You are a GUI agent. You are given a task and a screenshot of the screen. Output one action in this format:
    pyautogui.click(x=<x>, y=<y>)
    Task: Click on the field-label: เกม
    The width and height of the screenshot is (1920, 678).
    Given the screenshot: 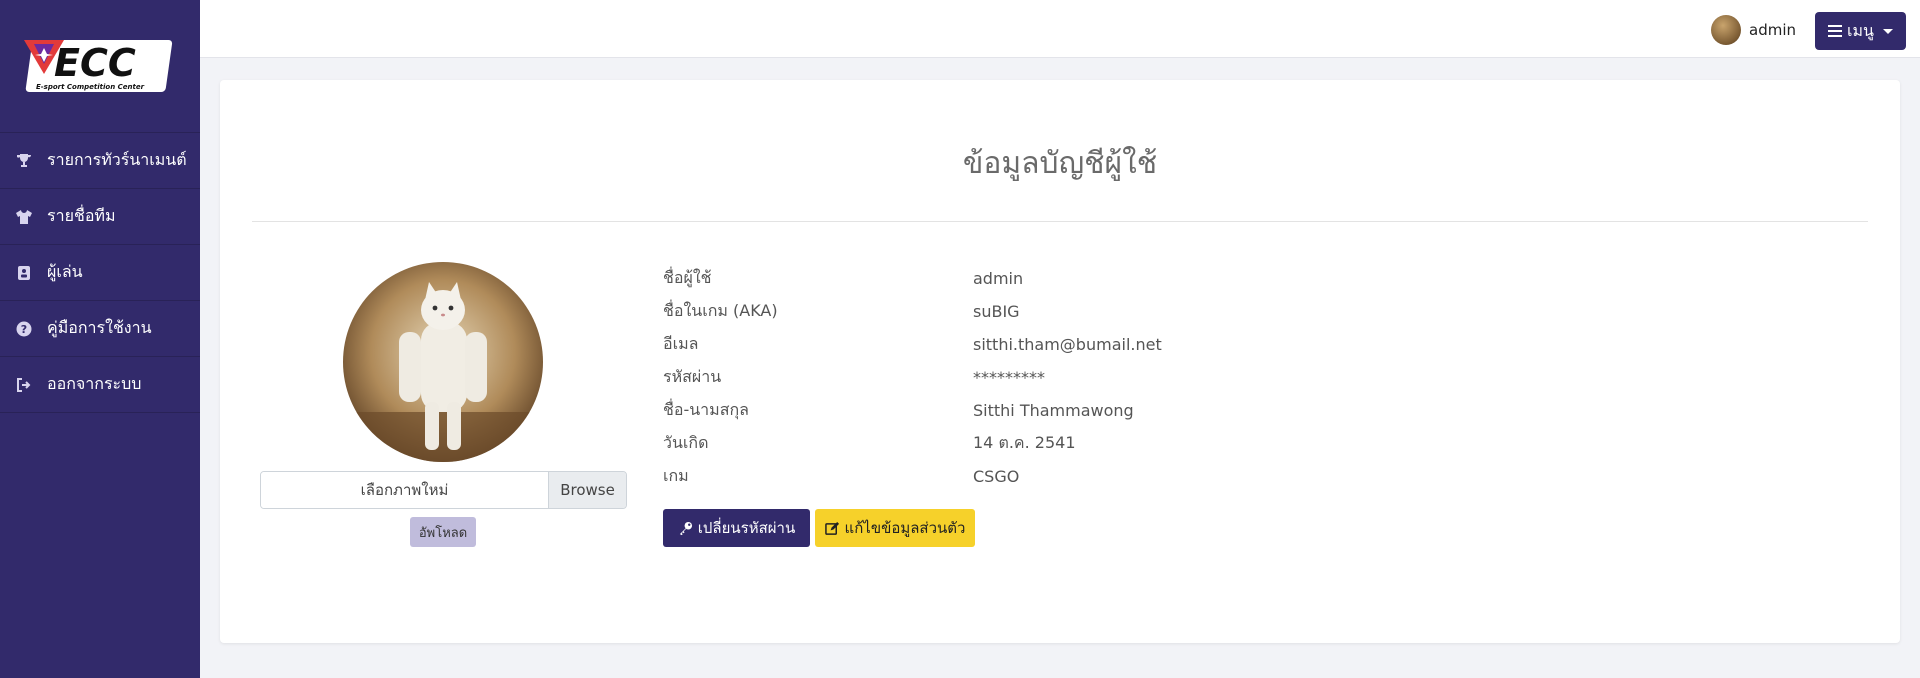 What is the action you would take?
    pyautogui.click(x=676, y=475)
    